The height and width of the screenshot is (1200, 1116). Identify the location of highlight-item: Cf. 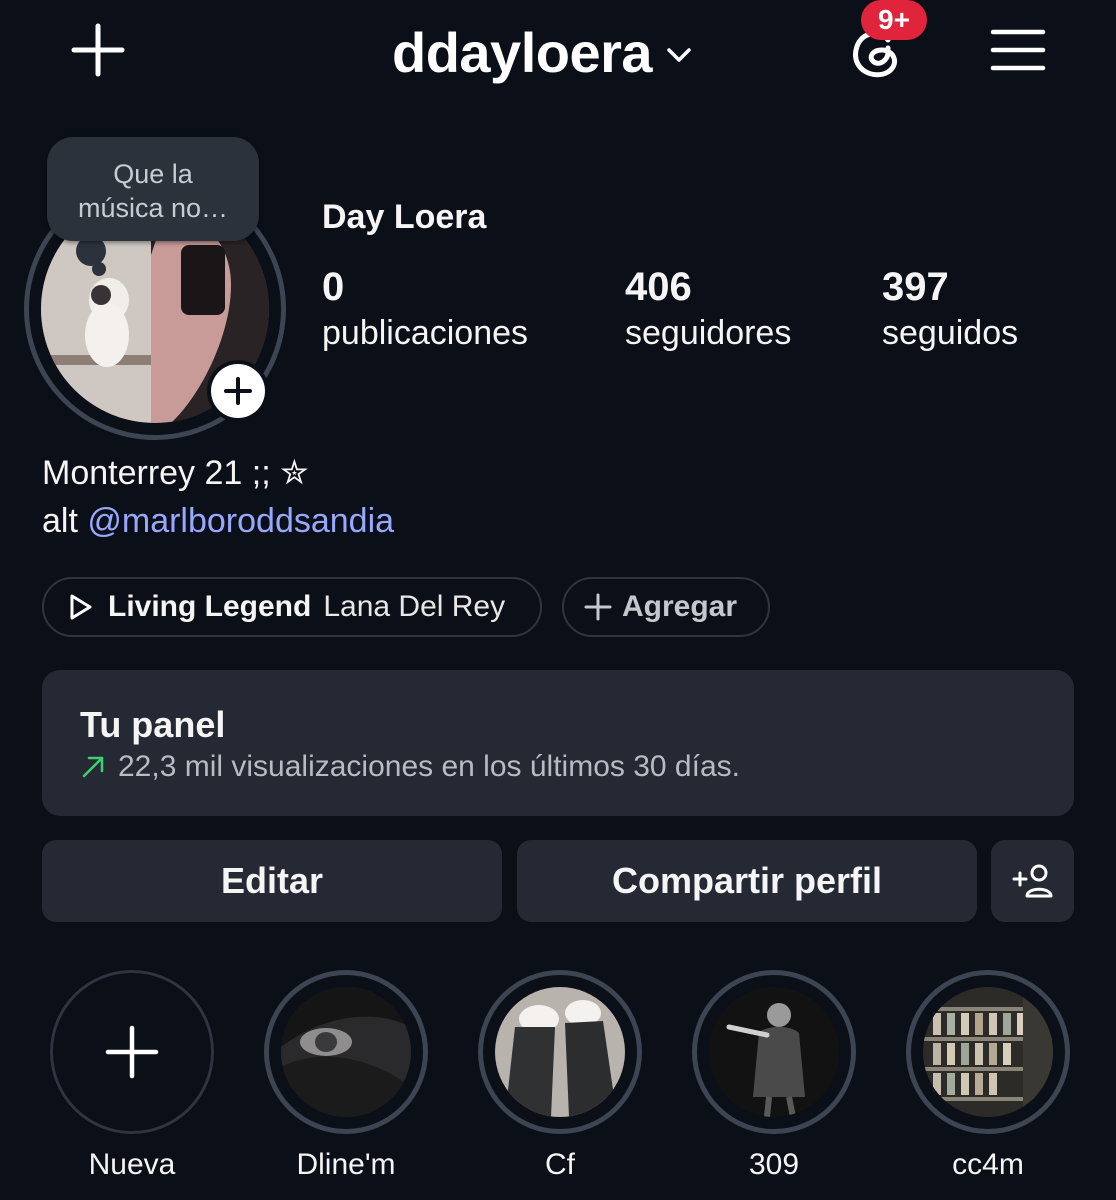
(560, 1076).